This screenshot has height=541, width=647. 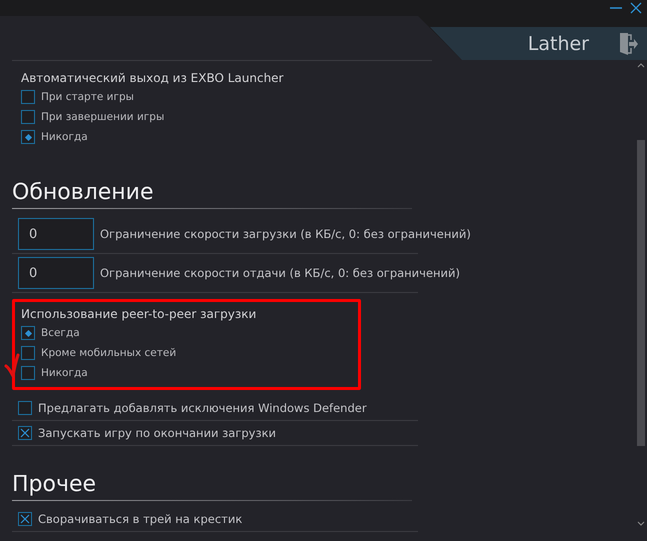 I want to click on option-label: При завершении игры, so click(x=102, y=117).